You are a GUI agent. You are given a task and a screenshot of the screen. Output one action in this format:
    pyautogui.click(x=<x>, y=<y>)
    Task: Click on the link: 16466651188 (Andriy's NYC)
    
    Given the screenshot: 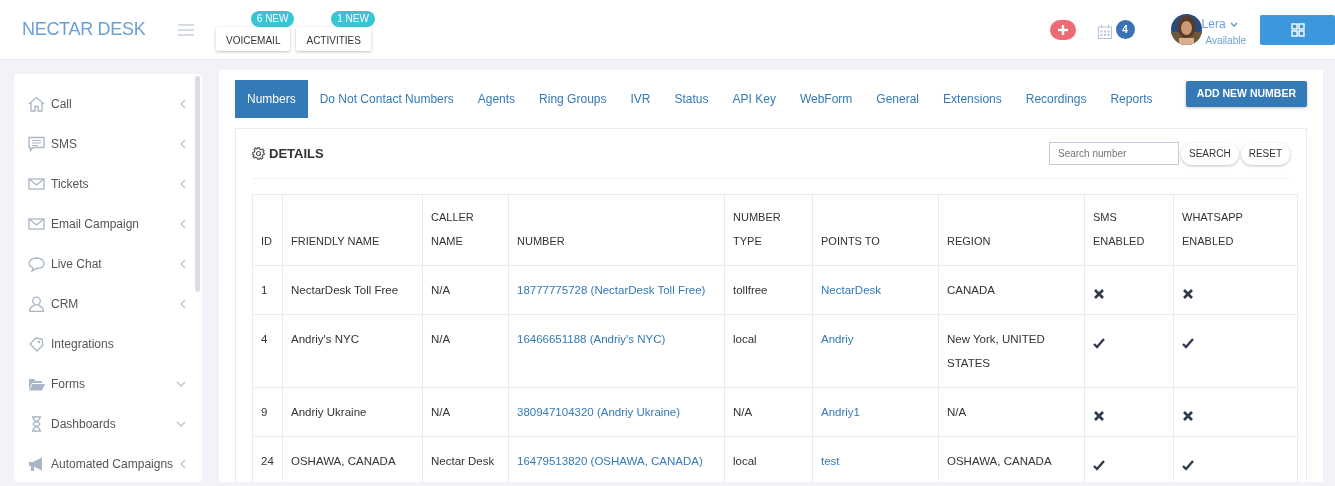 What is the action you would take?
    pyautogui.click(x=591, y=339)
    